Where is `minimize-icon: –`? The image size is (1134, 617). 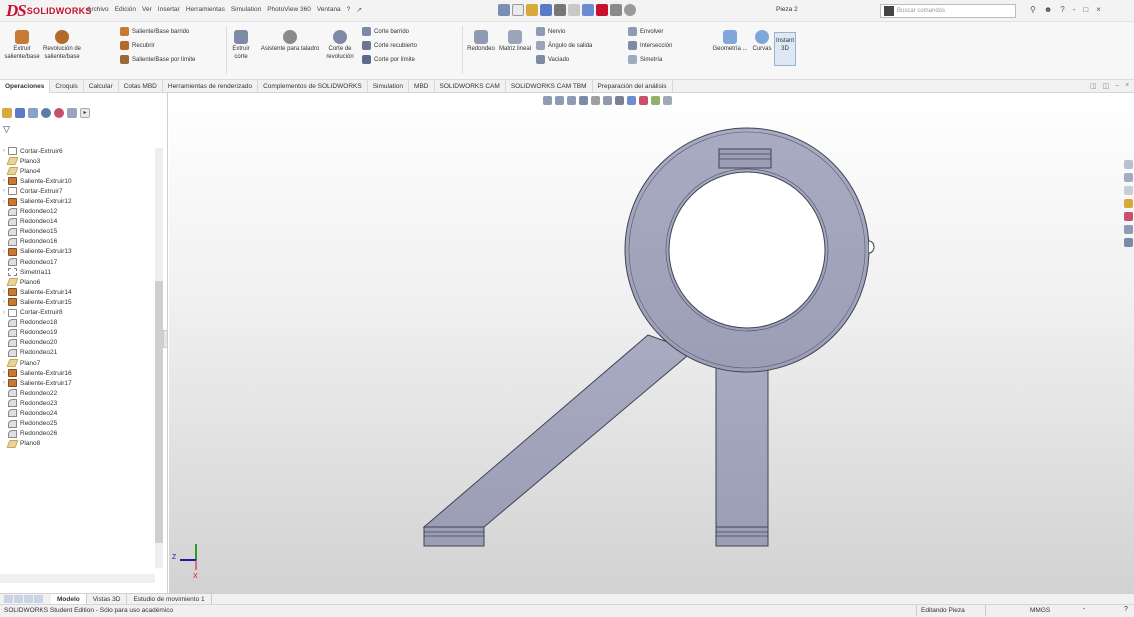 minimize-icon: – is located at coordinates (1117, 86).